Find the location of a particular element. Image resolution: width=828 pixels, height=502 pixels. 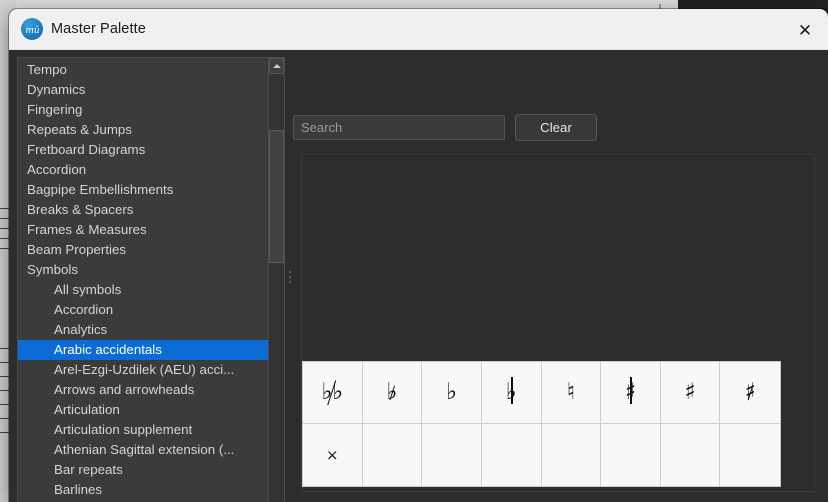

palette-list-item: Barlines is located at coordinates (143, 490).